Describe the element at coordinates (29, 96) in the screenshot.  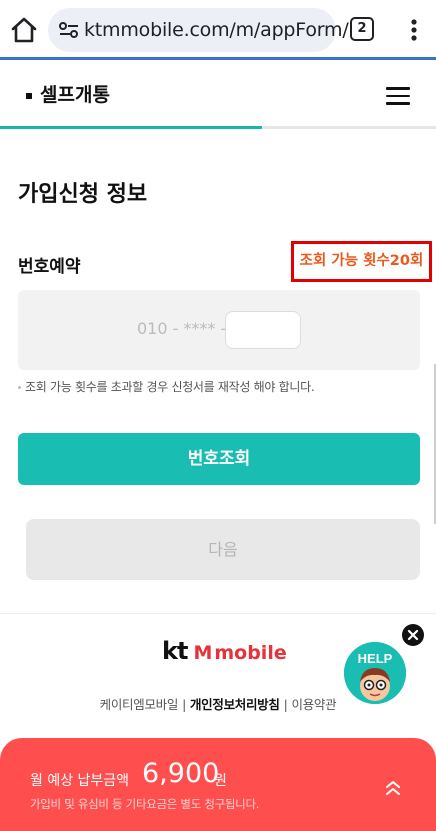
I see `title-bullet` at that location.